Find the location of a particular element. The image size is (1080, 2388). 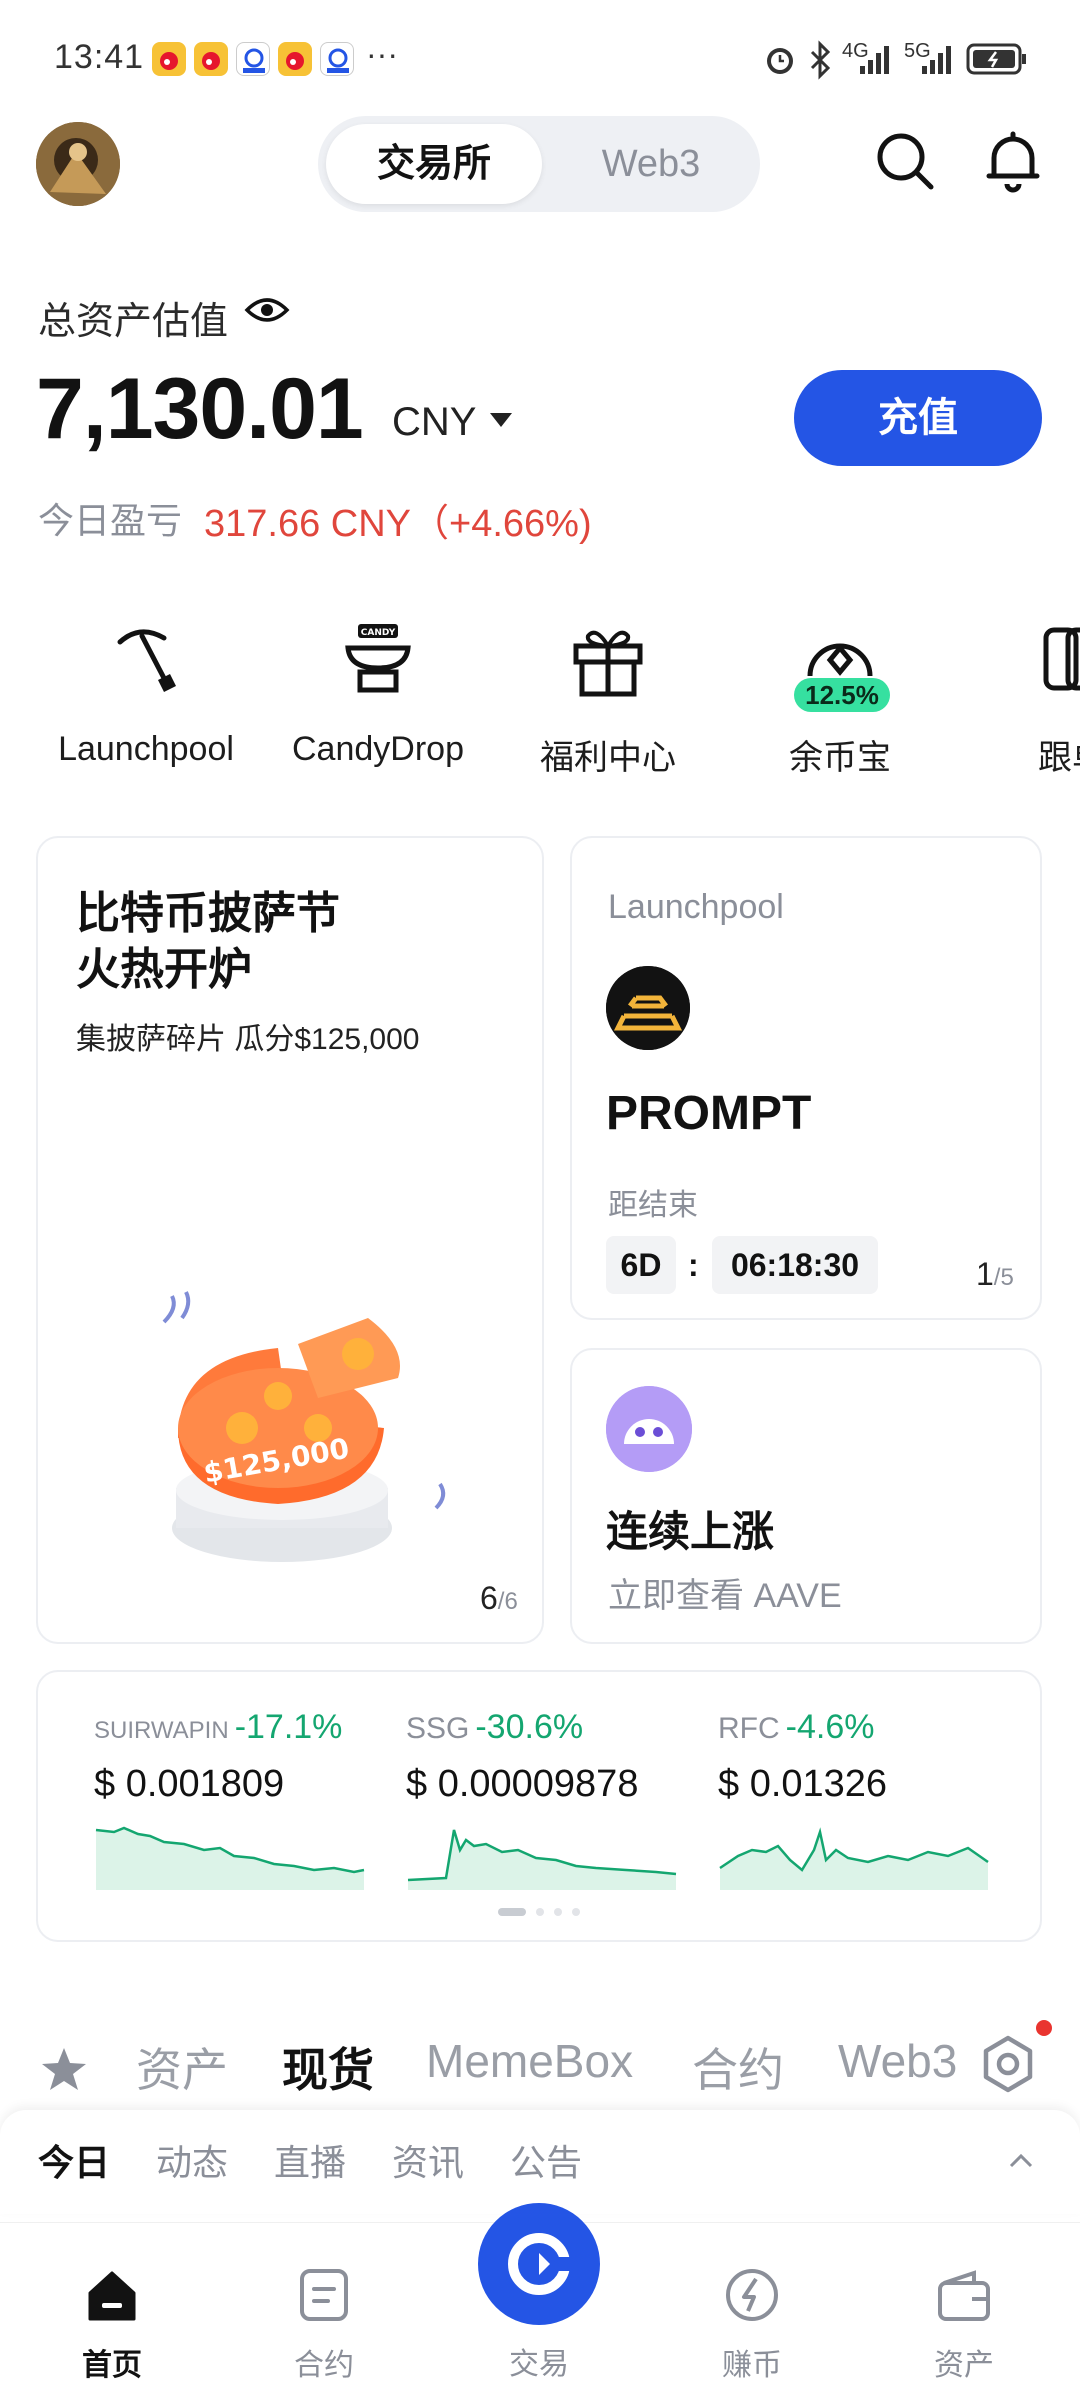

quick-savings: 12.5% 余币宝 is located at coordinates (840, 699).